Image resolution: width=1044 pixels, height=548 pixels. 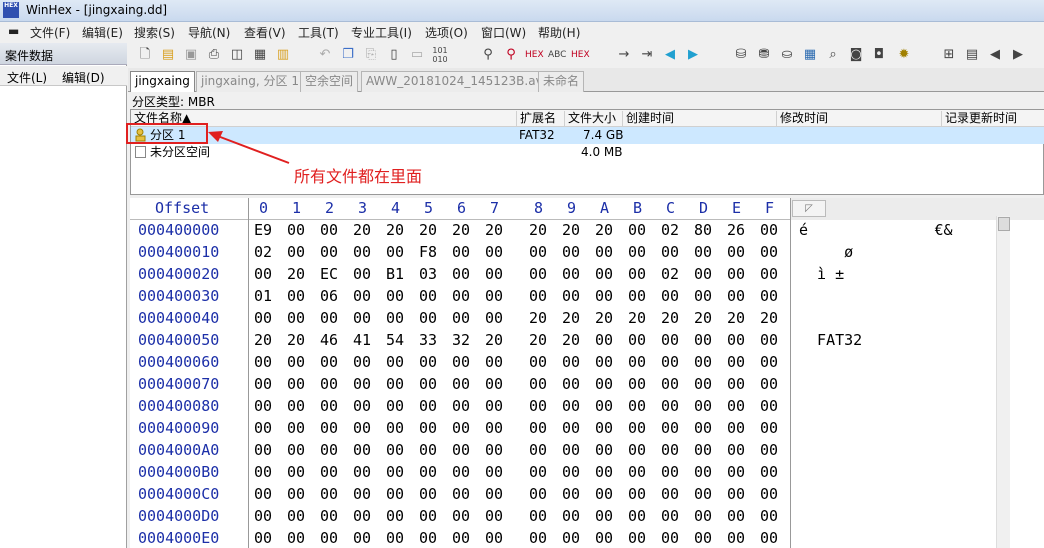 What do you see at coordinates (821, 274) in the screenshot?
I see `ascii-text: ì ±` at bounding box center [821, 274].